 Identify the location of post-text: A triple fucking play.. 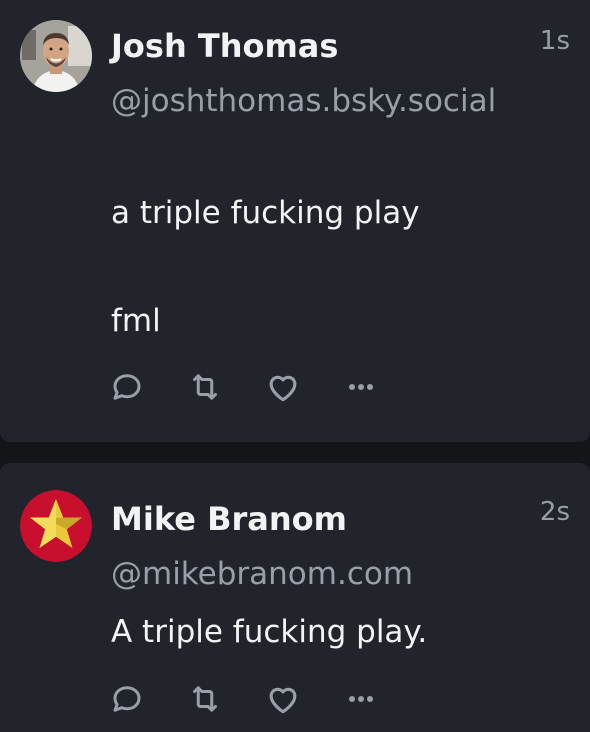
(269, 632).